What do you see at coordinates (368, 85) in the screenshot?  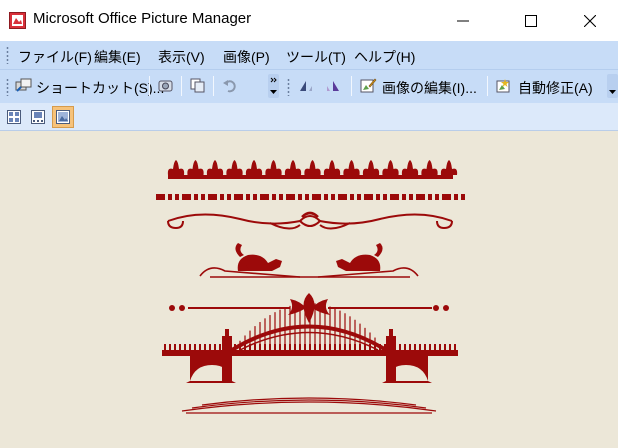 I see `edit-picture-icon` at bounding box center [368, 85].